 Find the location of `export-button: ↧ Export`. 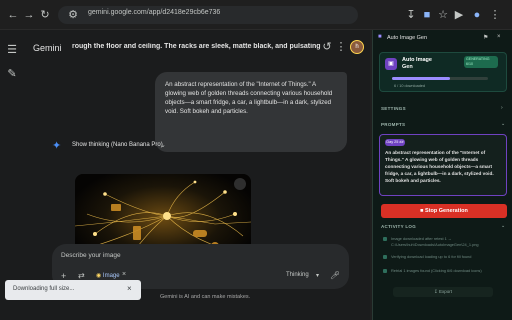

export-button: ↧ Export is located at coordinates (443, 292).